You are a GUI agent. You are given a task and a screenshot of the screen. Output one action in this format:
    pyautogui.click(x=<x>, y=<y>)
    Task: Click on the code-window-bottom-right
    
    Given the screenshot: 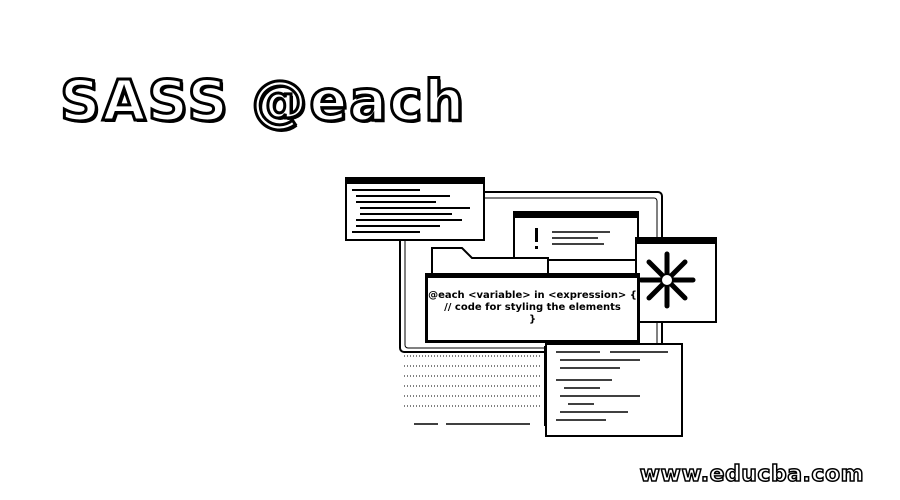 What is the action you would take?
    pyautogui.click(x=614, y=390)
    